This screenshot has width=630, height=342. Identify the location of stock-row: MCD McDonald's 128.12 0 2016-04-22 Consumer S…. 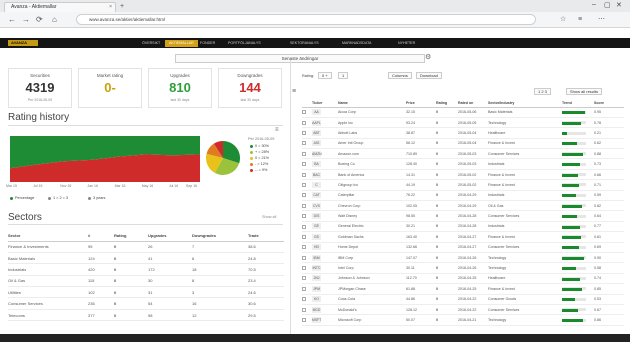
(463, 310).